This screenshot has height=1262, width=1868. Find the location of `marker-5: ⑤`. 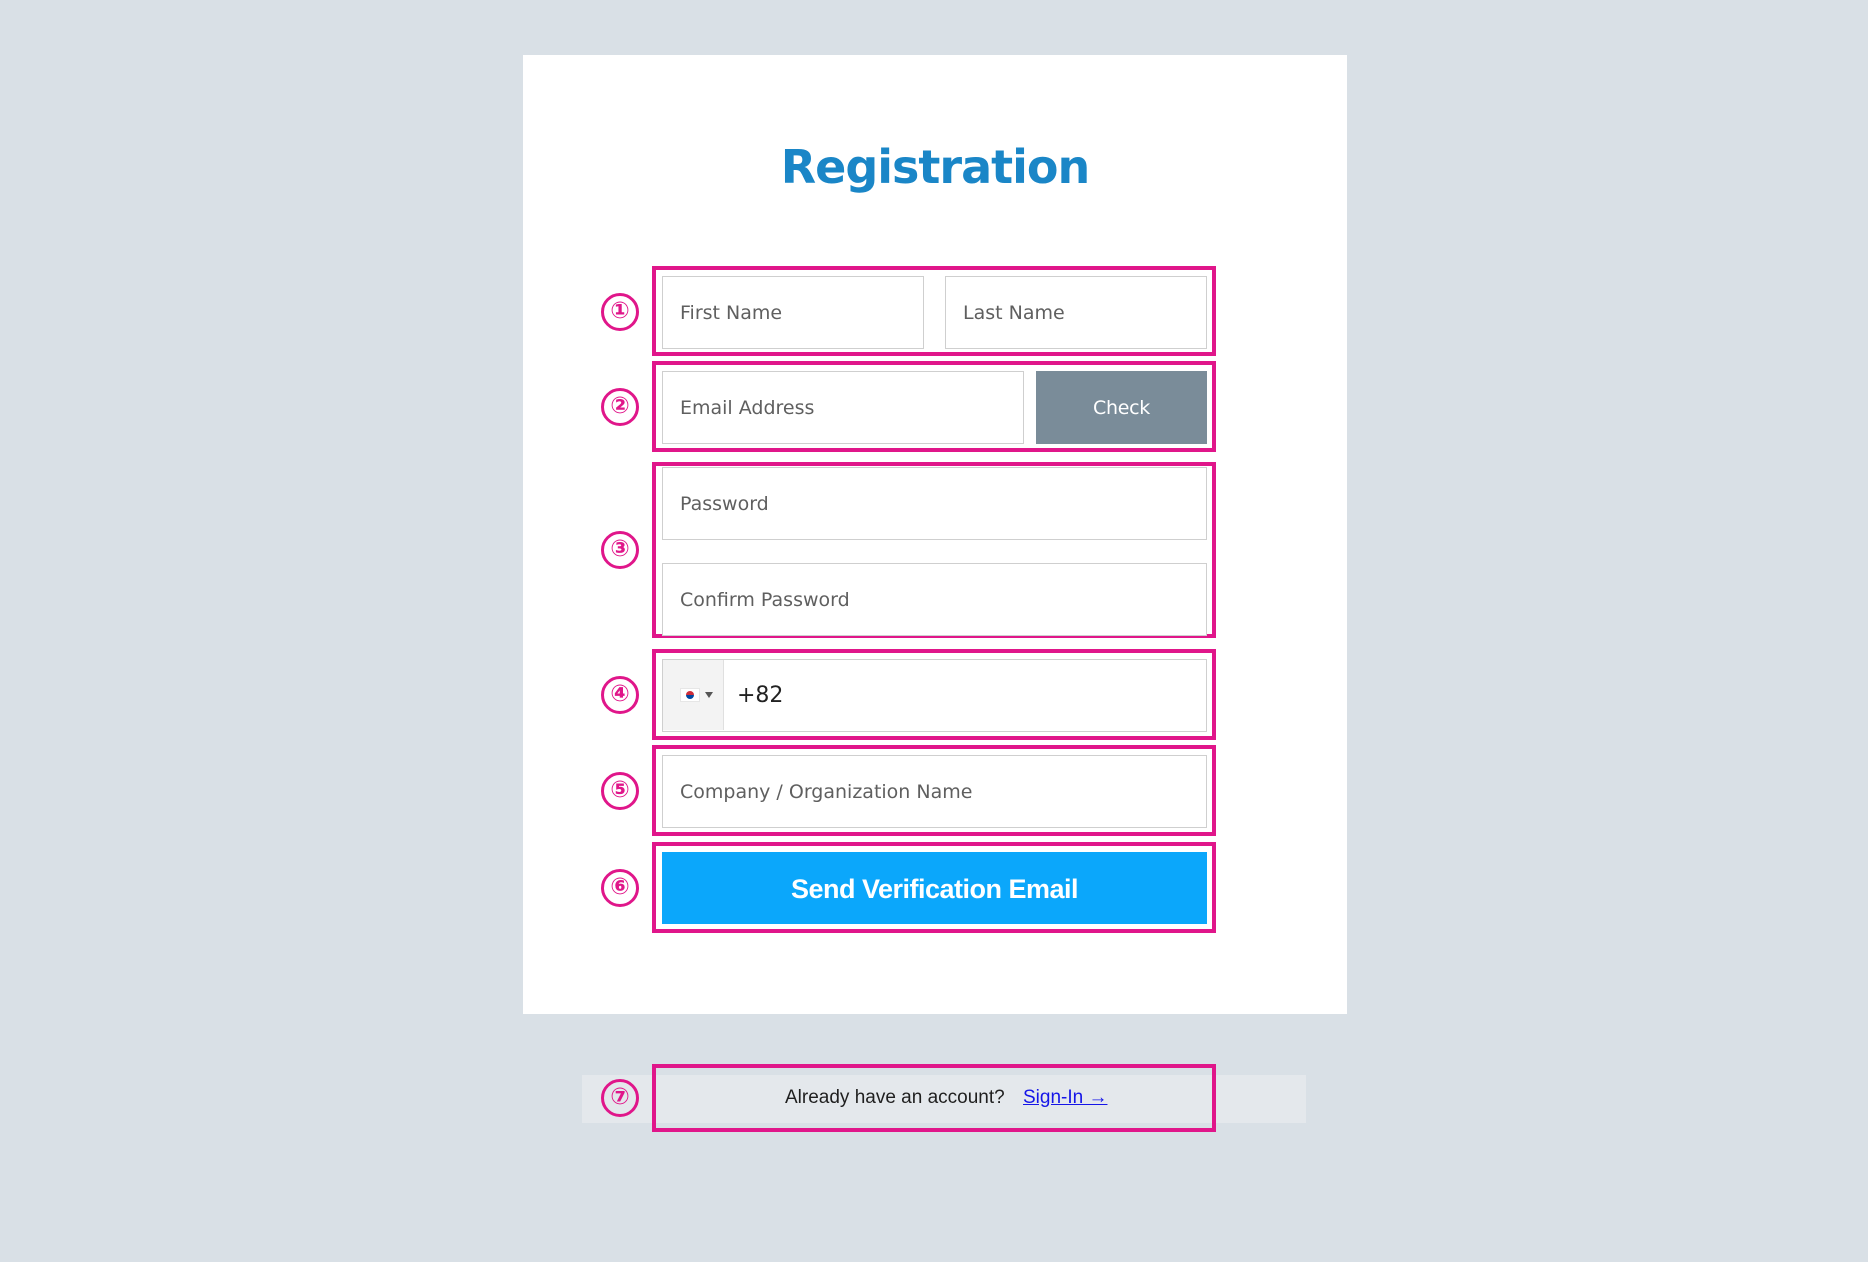

marker-5: ⑤ is located at coordinates (620, 791).